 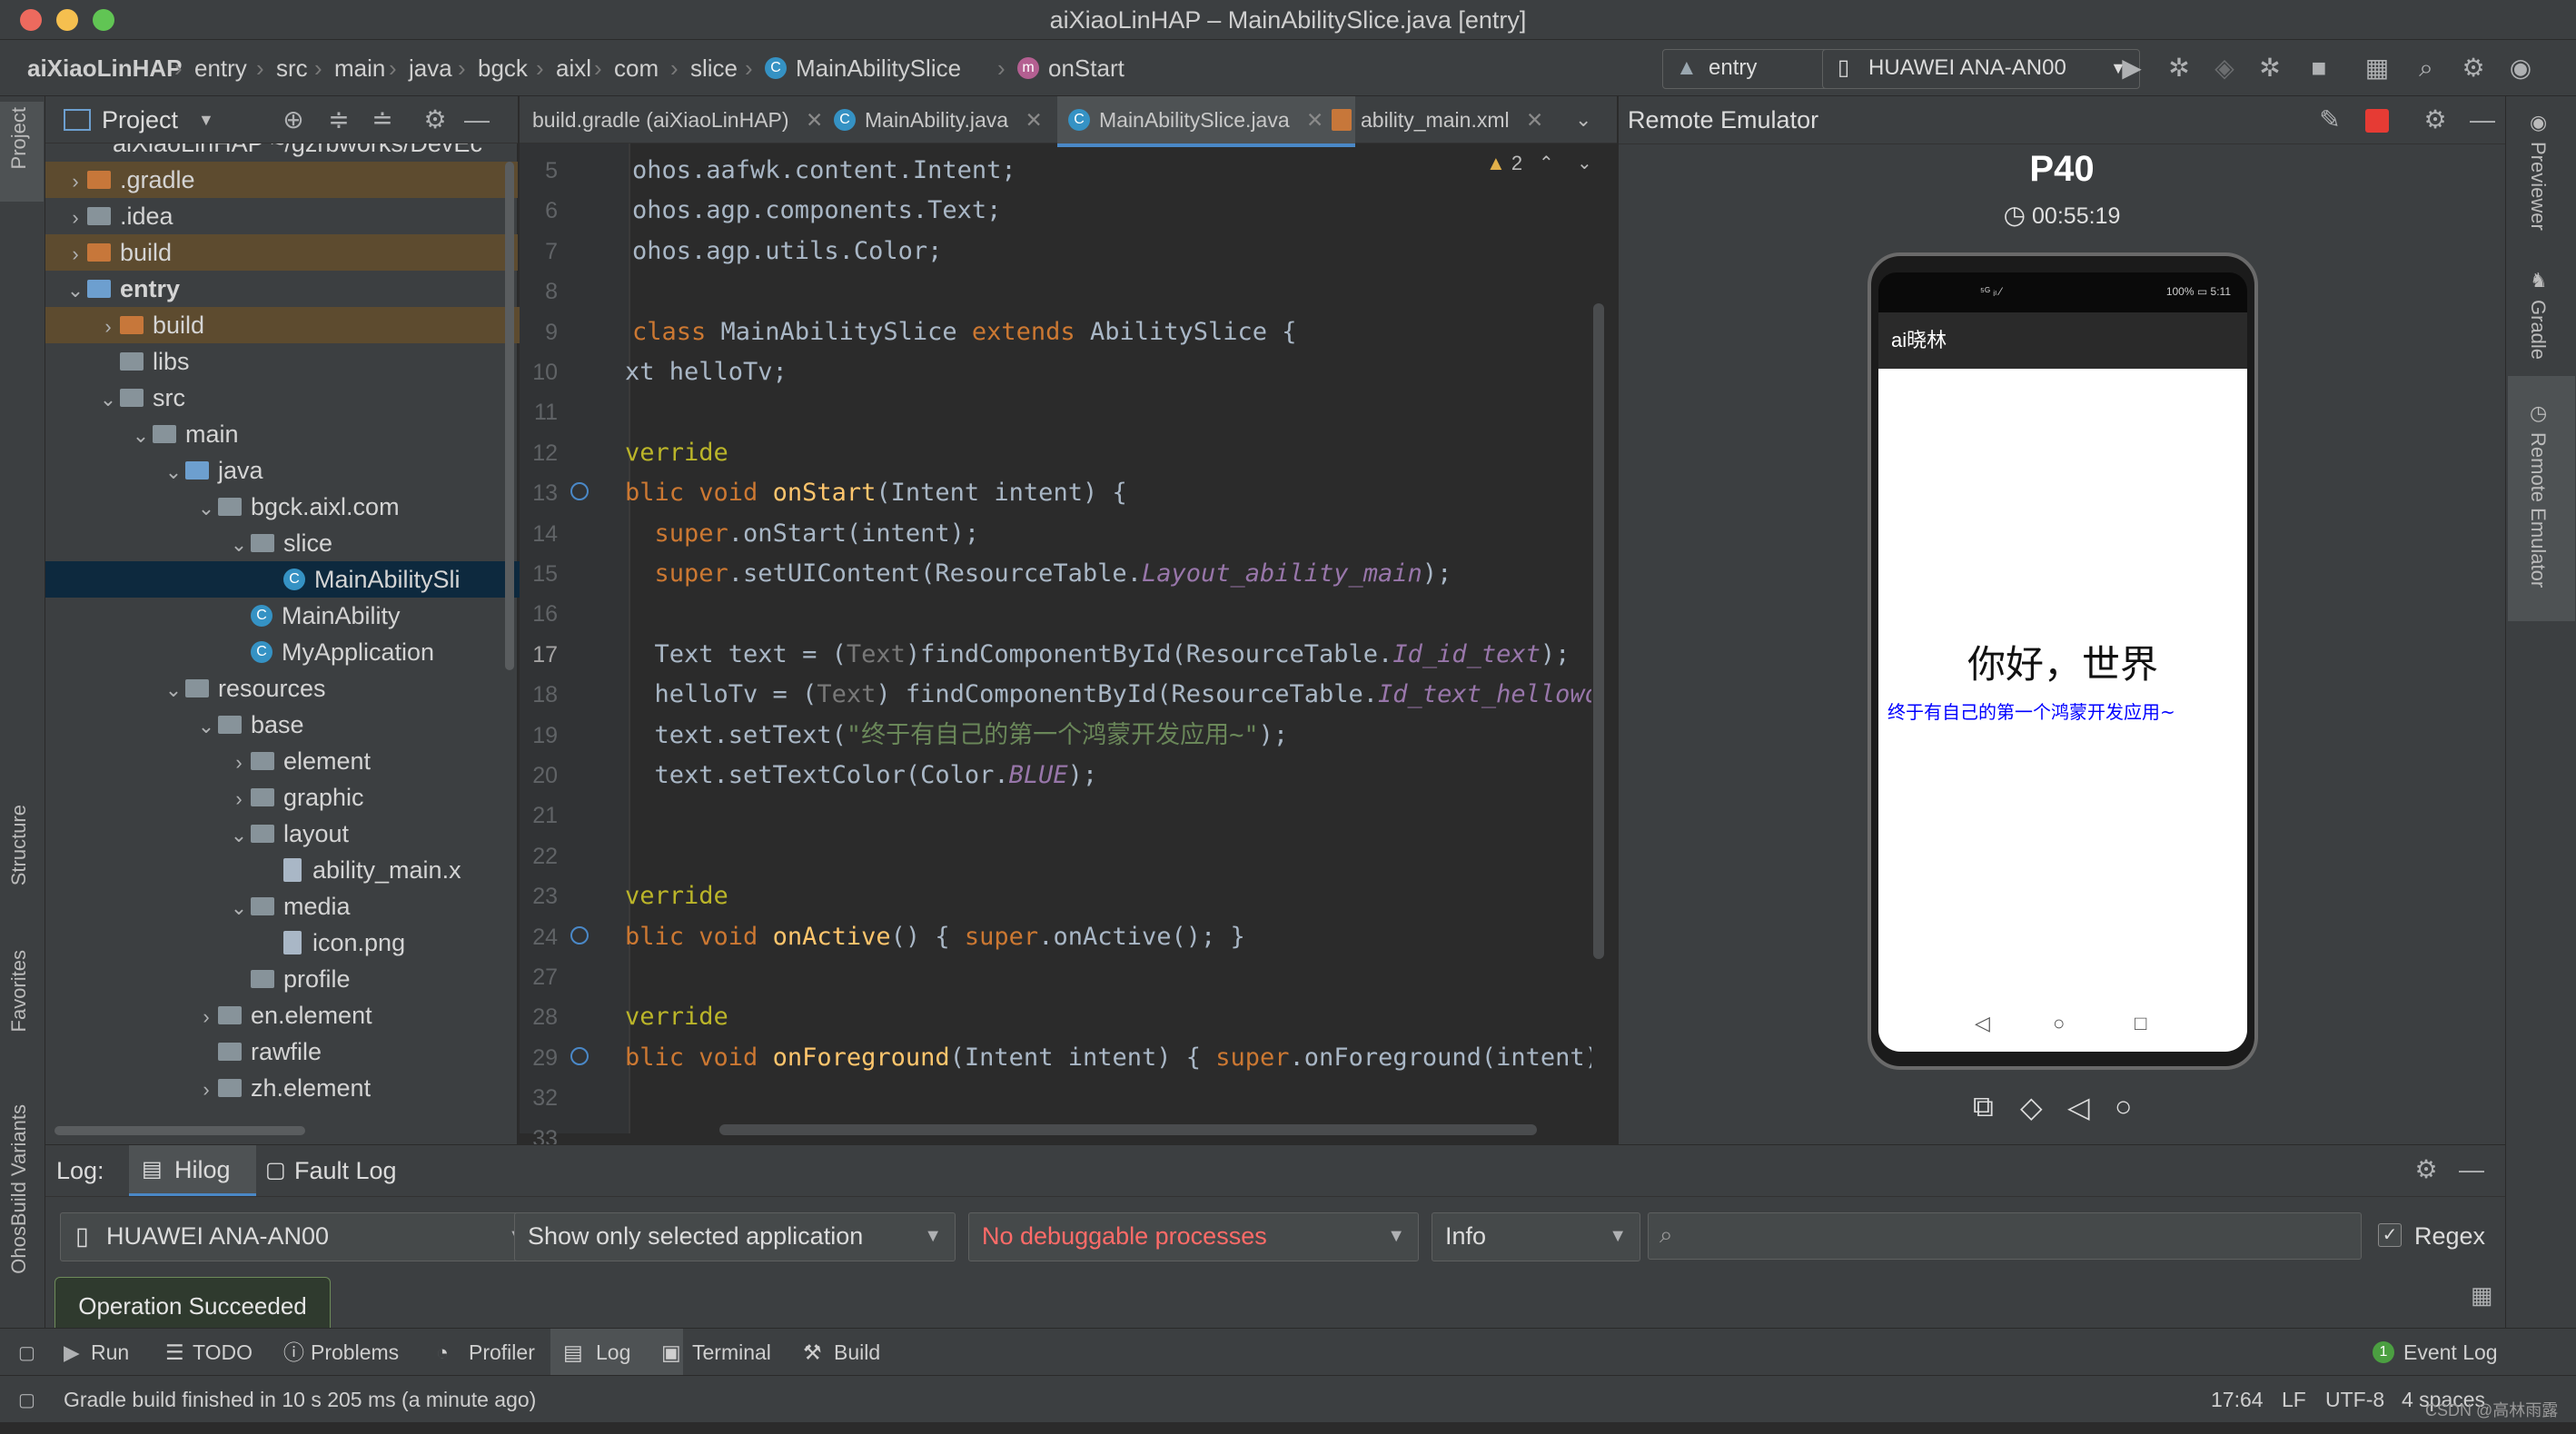 What do you see at coordinates (2390, 1235) in the screenshot?
I see `regex-checkbox: ✓` at bounding box center [2390, 1235].